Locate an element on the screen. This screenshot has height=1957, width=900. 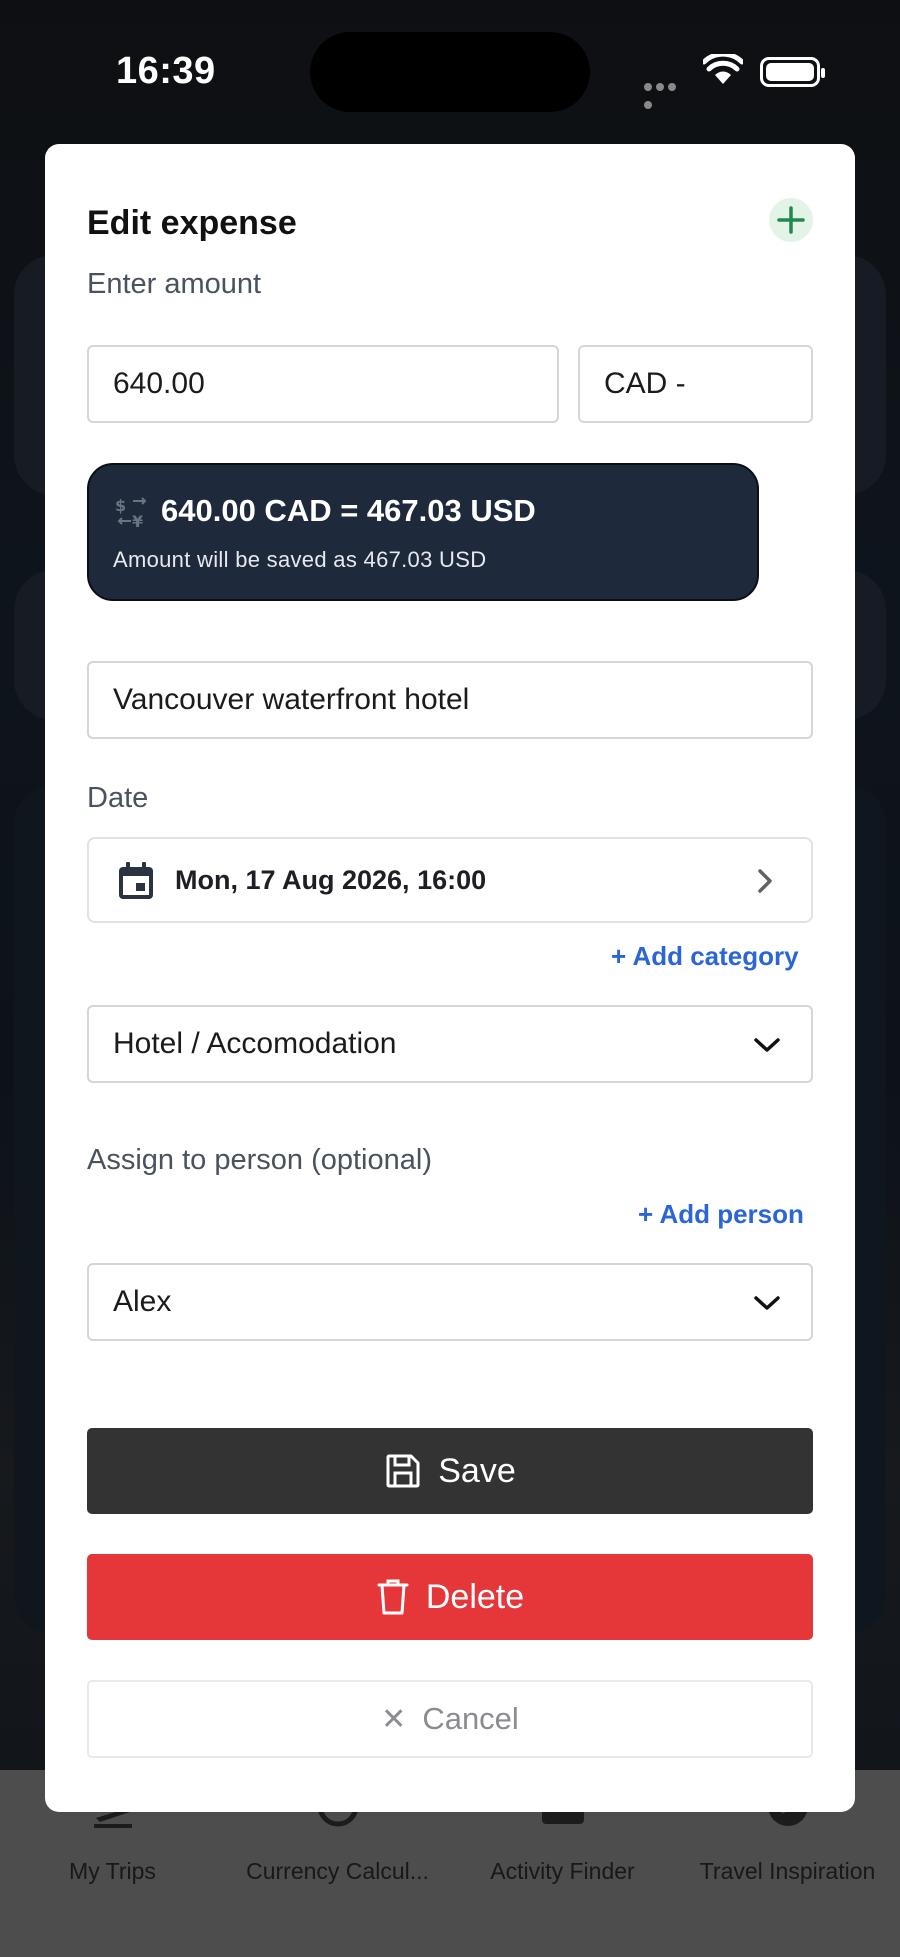
cancel-button: ✕ Cancel is located at coordinates (450, 1719).